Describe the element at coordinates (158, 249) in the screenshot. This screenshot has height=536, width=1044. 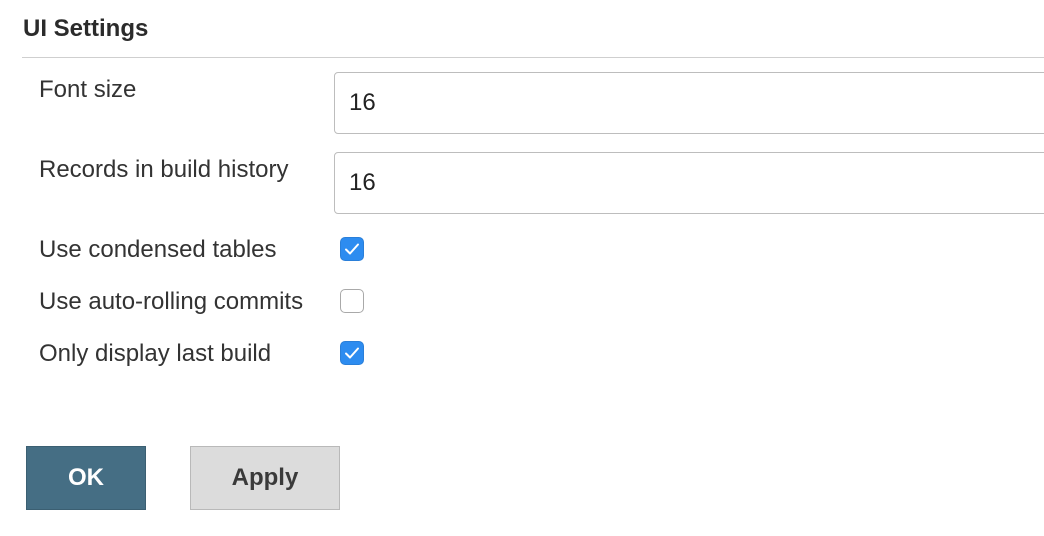
I see `use-condensed-tables-label: Use condensed tables` at that location.